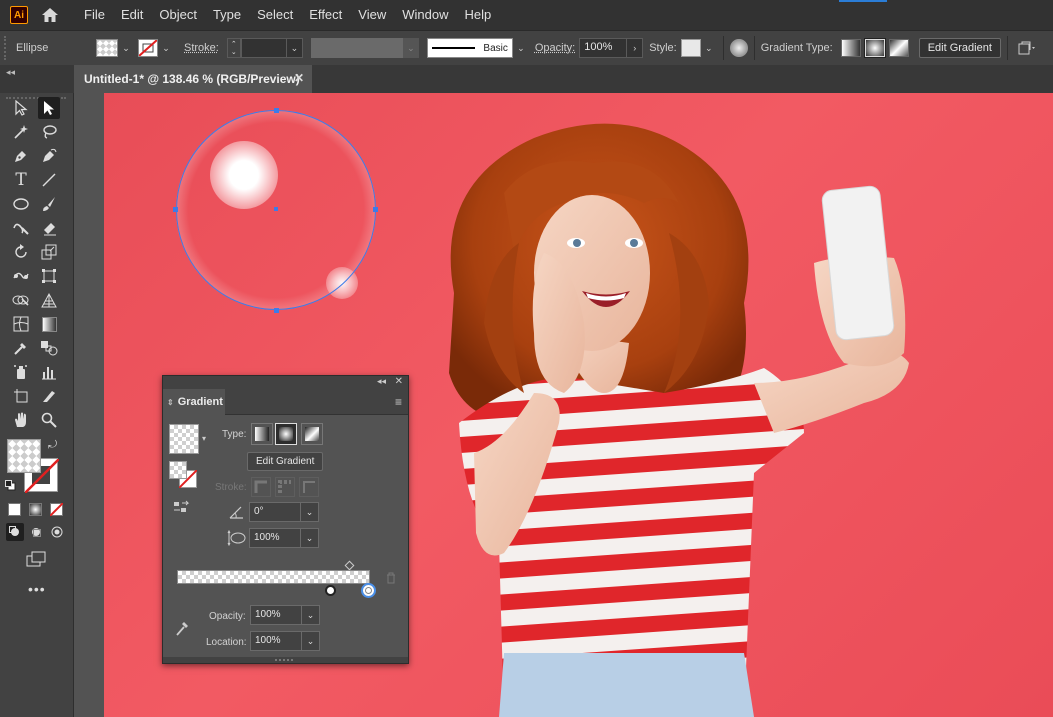  Describe the element at coordinates (49, 228) in the screenshot. I see `eraser-tool-icon` at that location.